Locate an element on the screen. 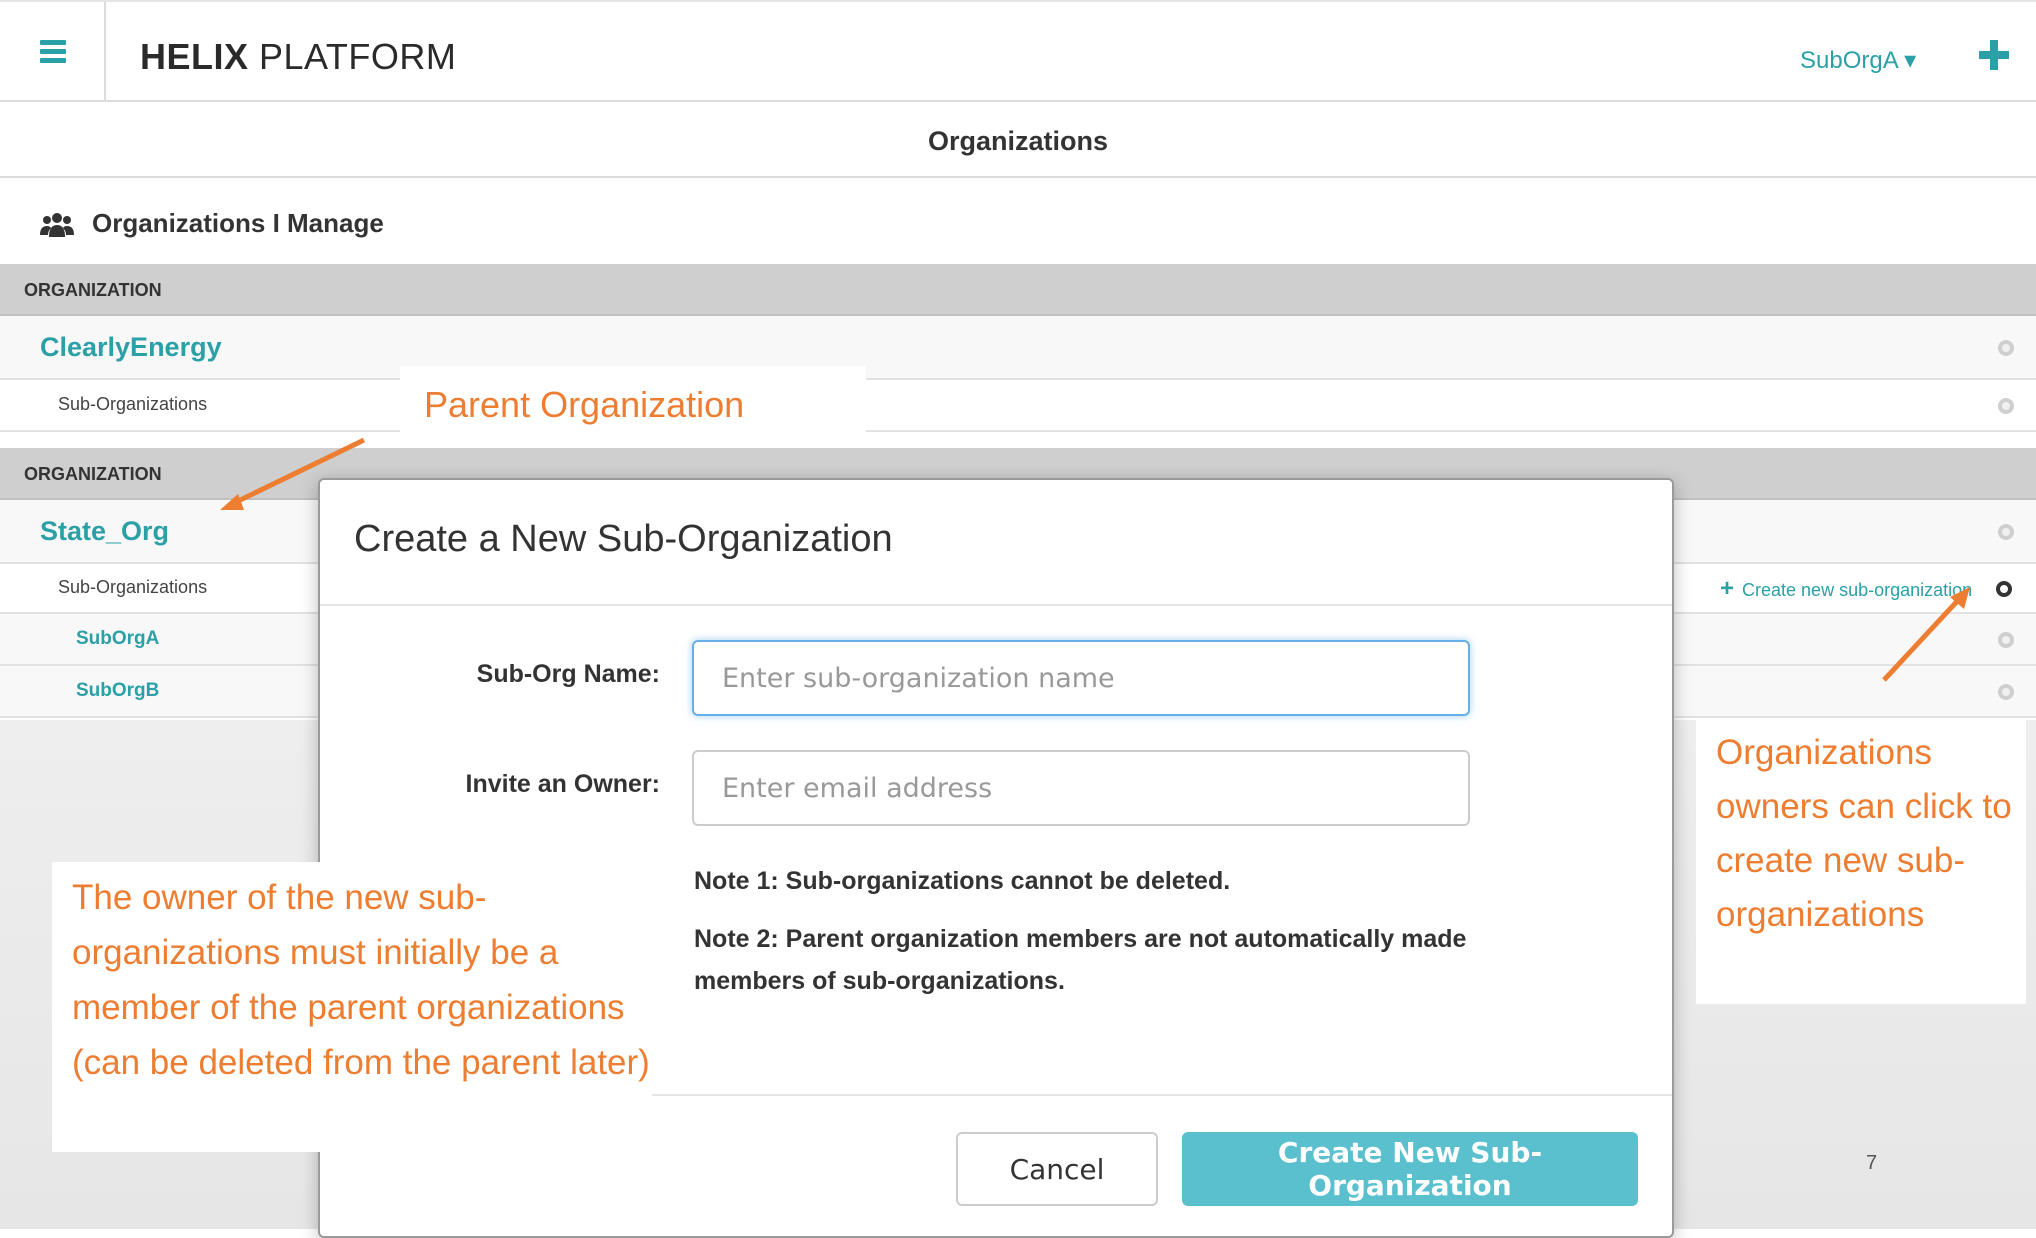 This screenshot has height=1238, width=2036. brand-logo: HELIX PLATFORM is located at coordinates (298, 57).